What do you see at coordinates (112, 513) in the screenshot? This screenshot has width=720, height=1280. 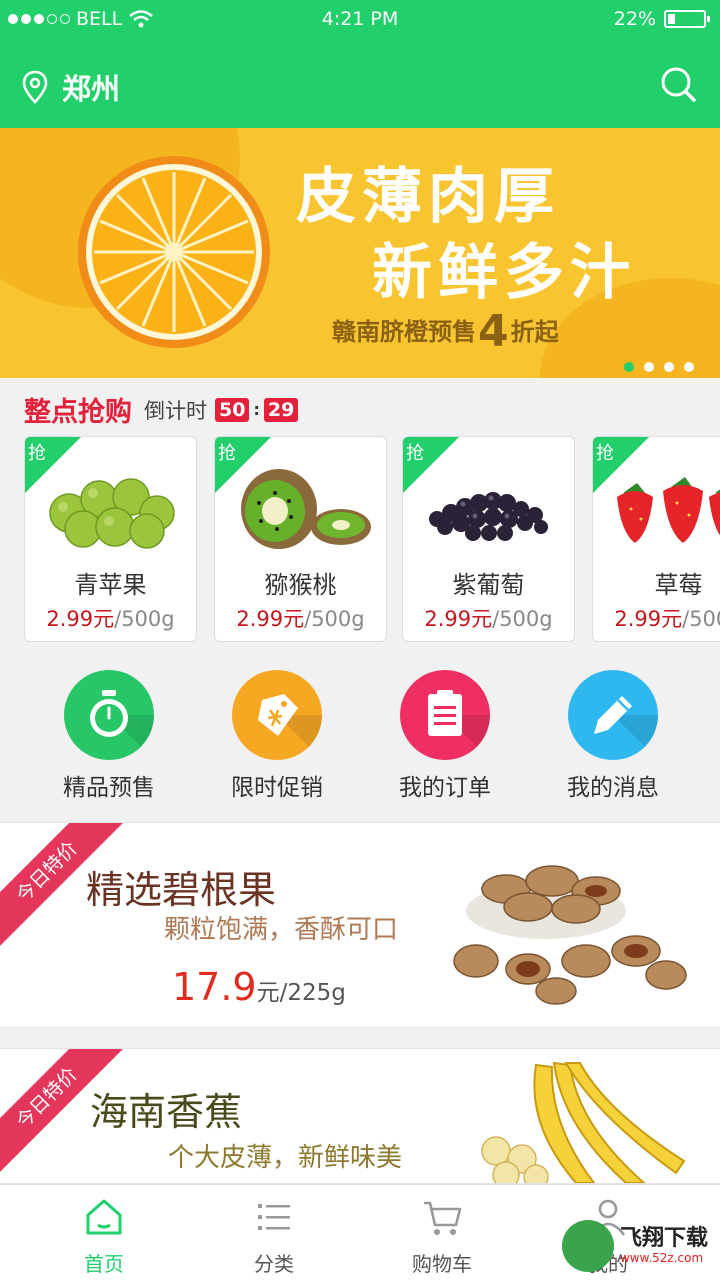 I see `green-apple-image` at bounding box center [112, 513].